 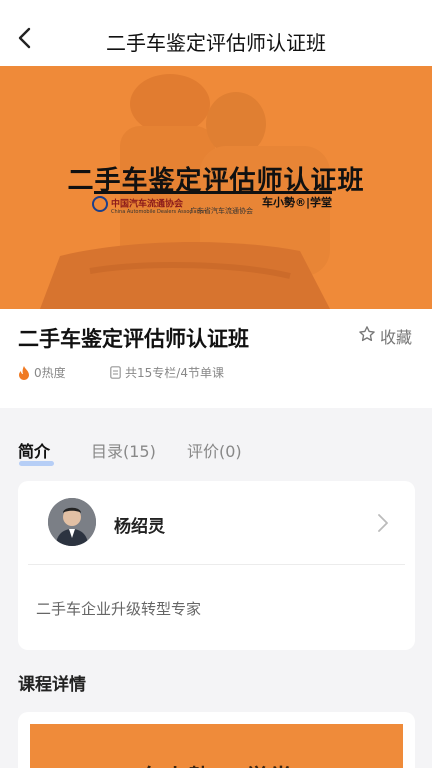 What do you see at coordinates (297, 202) in the screenshot?
I see `brand-logo: 车小勢®|学堂` at bounding box center [297, 202].